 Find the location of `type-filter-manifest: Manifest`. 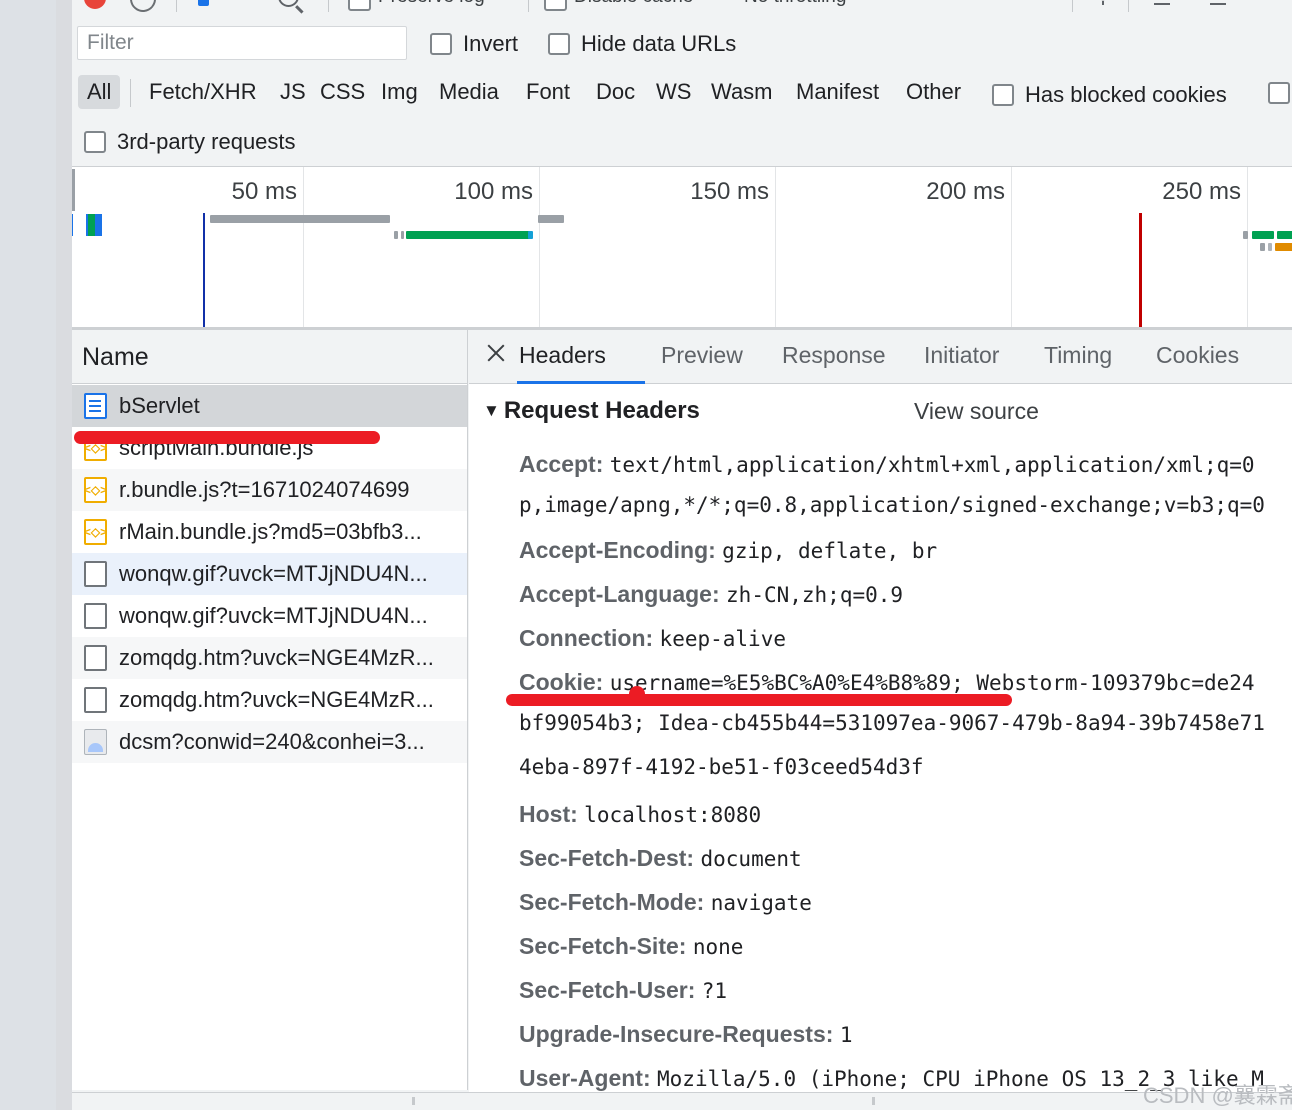

type-filter-manifest: Manifest is located at coordinates (837, 92).